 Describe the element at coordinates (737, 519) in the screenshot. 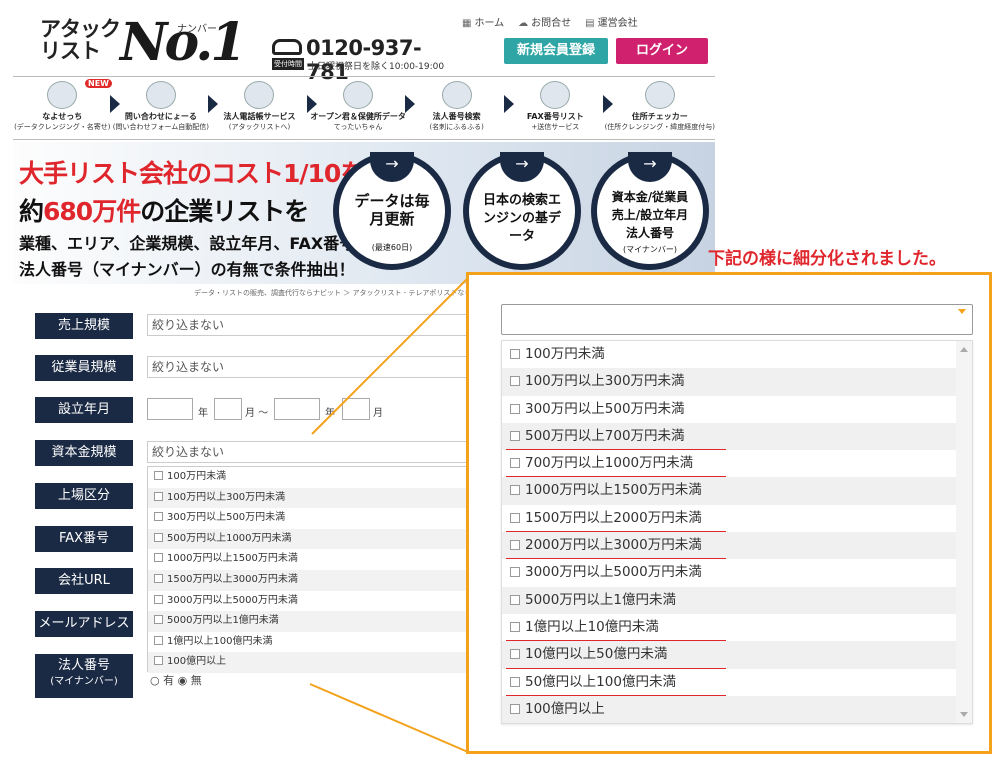

I see `capital-option-zoomed: 1500万円以上2000万円未満` at that location.